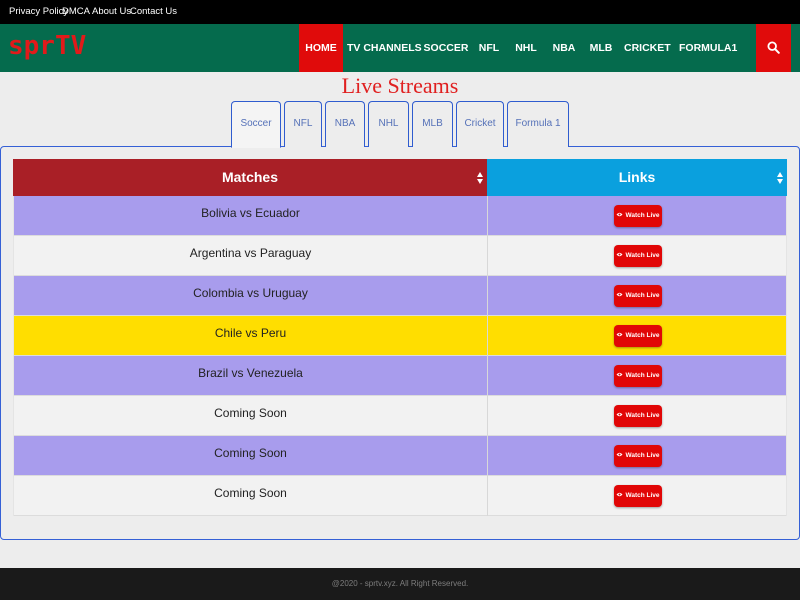 The image size is (800, 600). What do you see at coordinates (708, 48) in the screenshot?
I see `nav-formula1: FORMULA1` at bounding box center [708, 48].